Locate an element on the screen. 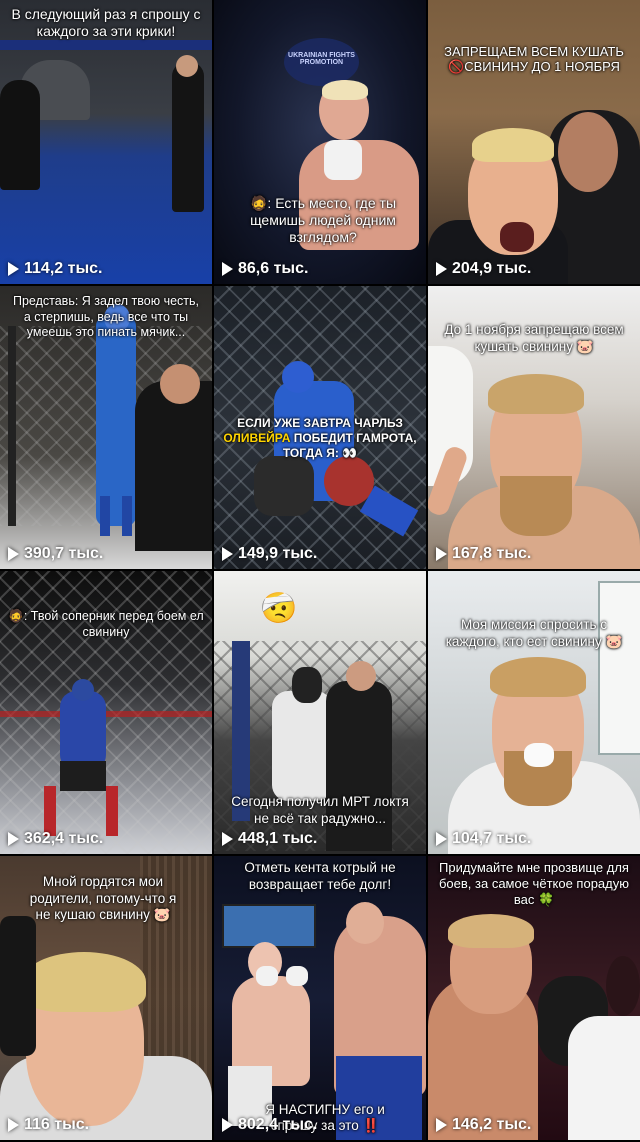 The image size is (640, 1142). view-count: 362,4 тыс. is located at coordinates (55, 839).